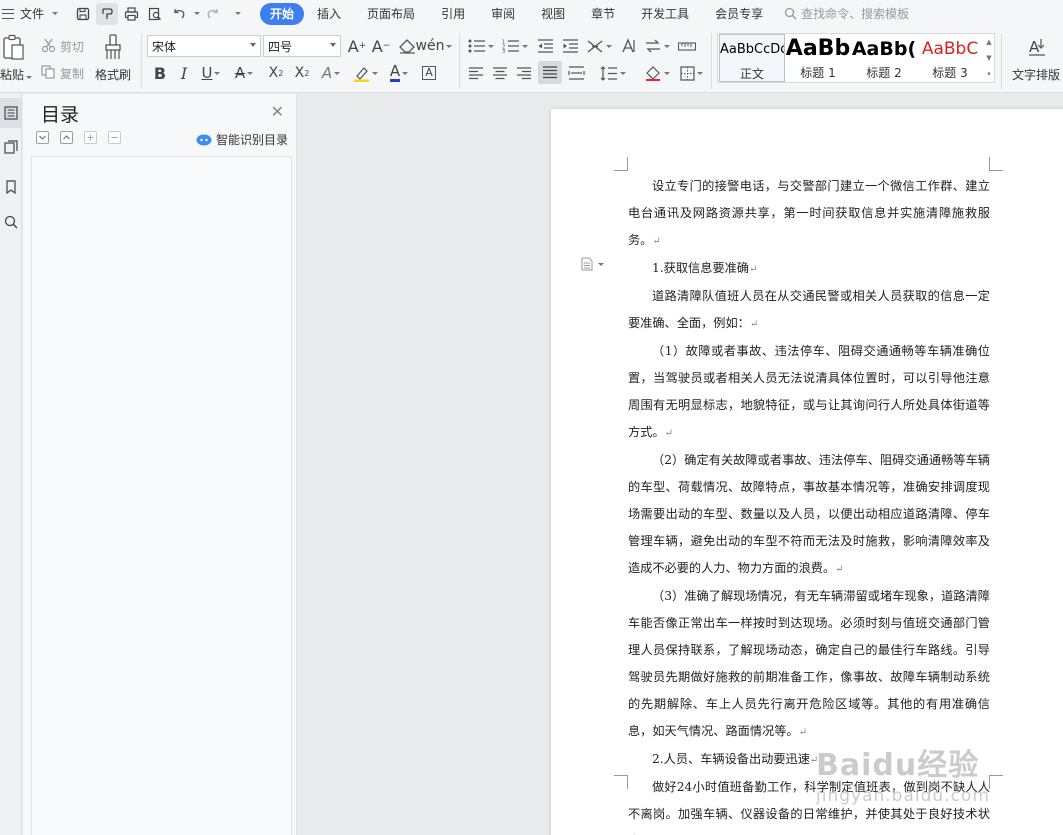 The height and width of the screenshot is (835, 1063). What do you see at coordinates (687, 46) in the screenshot?
I see `ruler-icon` at bounding box center [687, 46].